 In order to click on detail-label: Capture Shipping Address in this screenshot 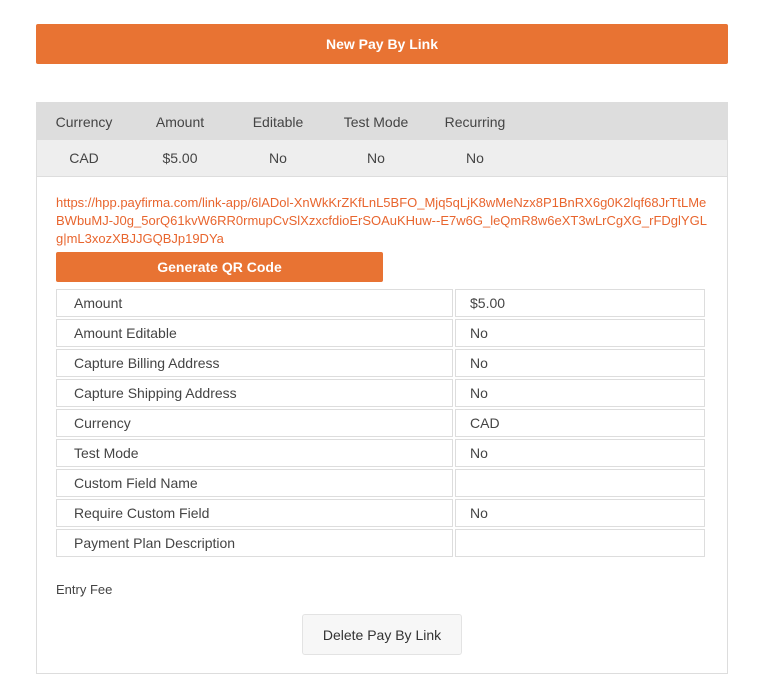, I will do `click(254, 393)`.